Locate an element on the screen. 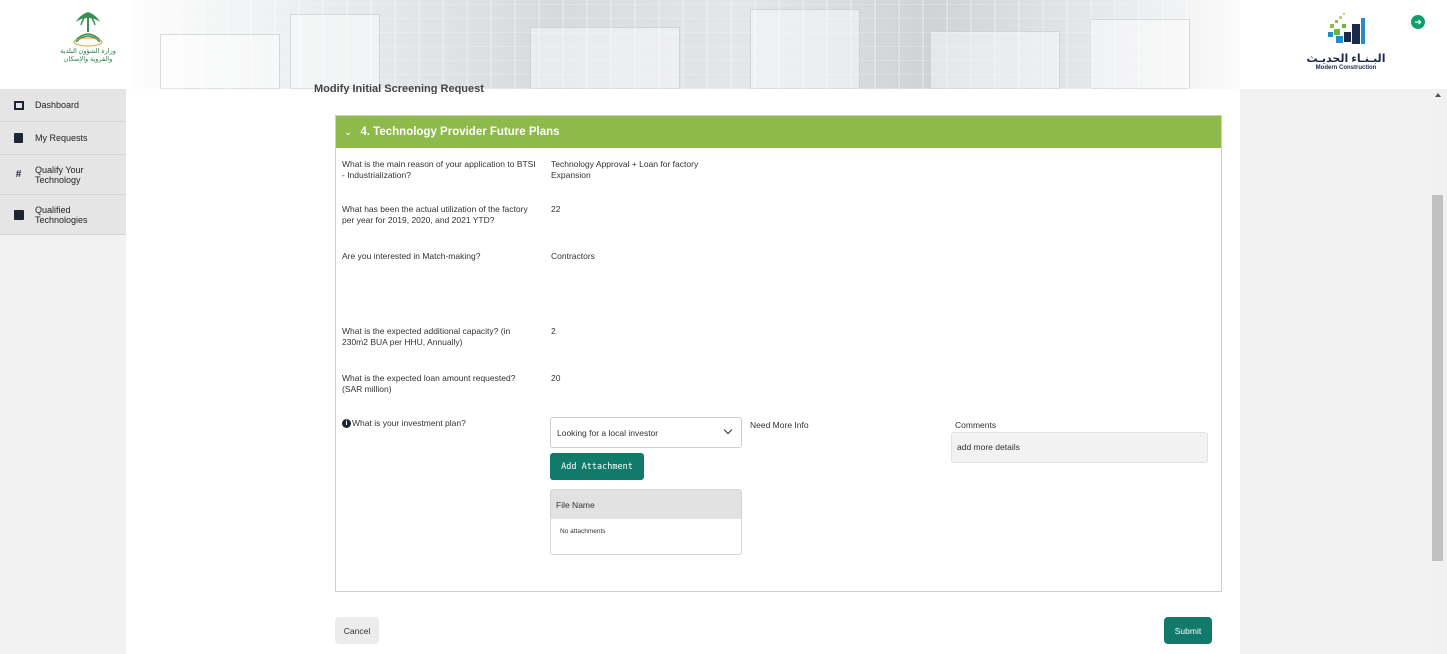 The width and height of the screenshot is (1447, 654). need-more-info-label: Need More Info is located at coordinates (779, 425).